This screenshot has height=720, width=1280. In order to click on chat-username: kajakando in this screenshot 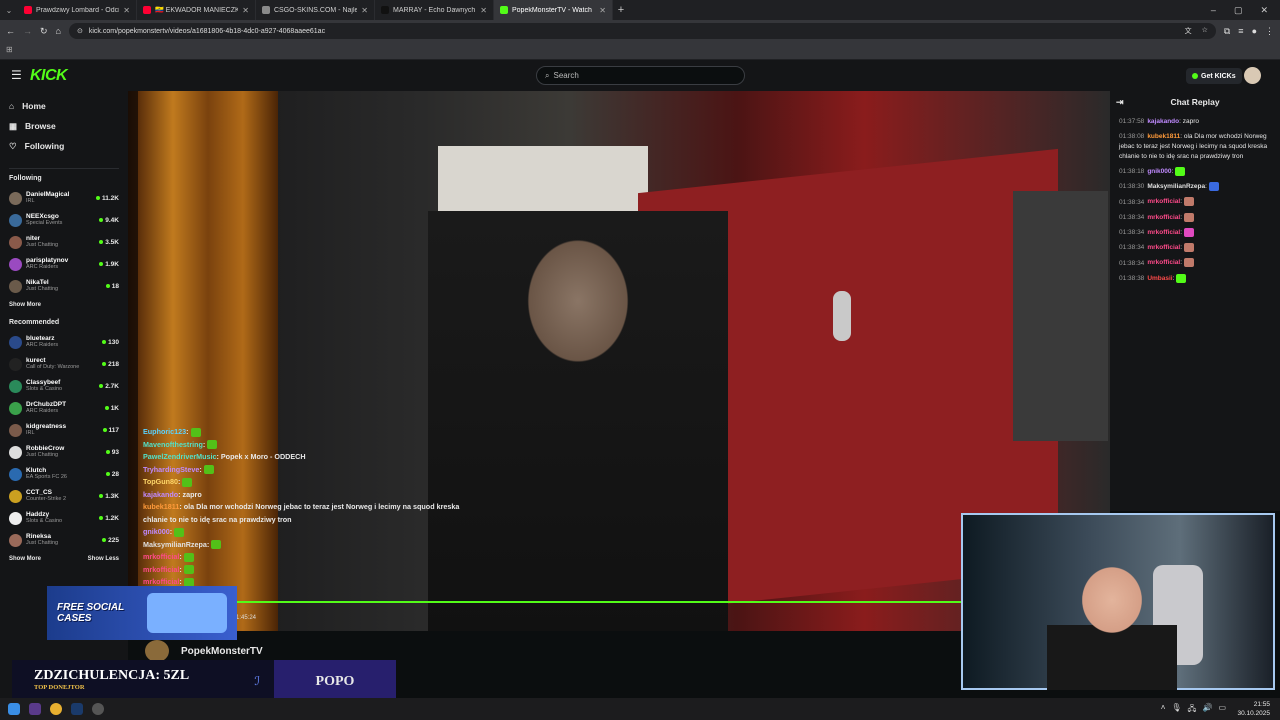, I will do `click(1163, 121)`.